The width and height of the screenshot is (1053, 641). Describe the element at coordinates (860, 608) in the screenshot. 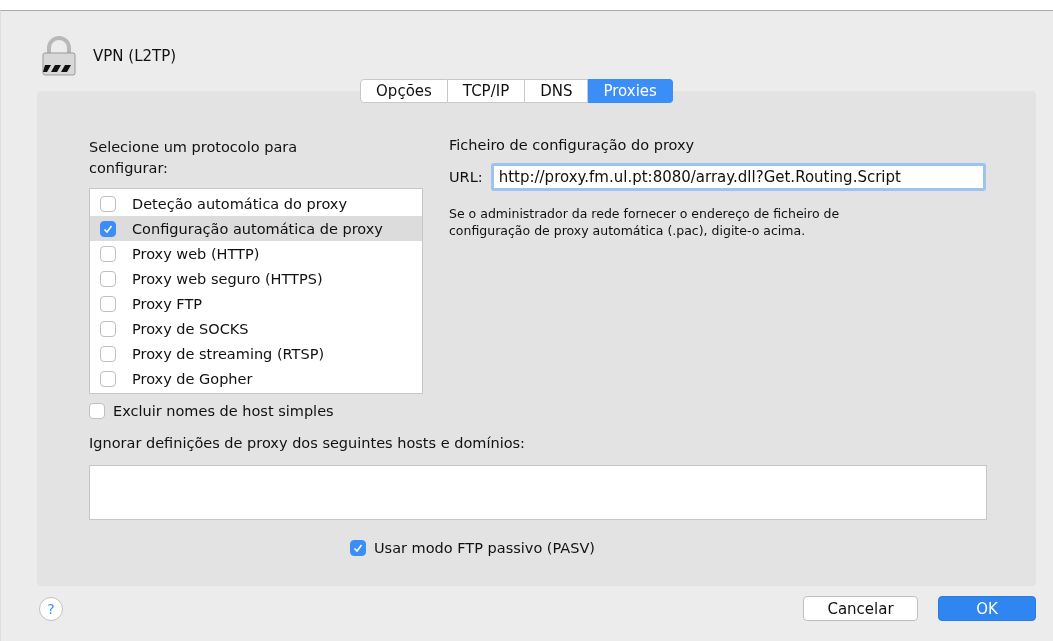

I see `cancel-button: Cancelar` at that location.